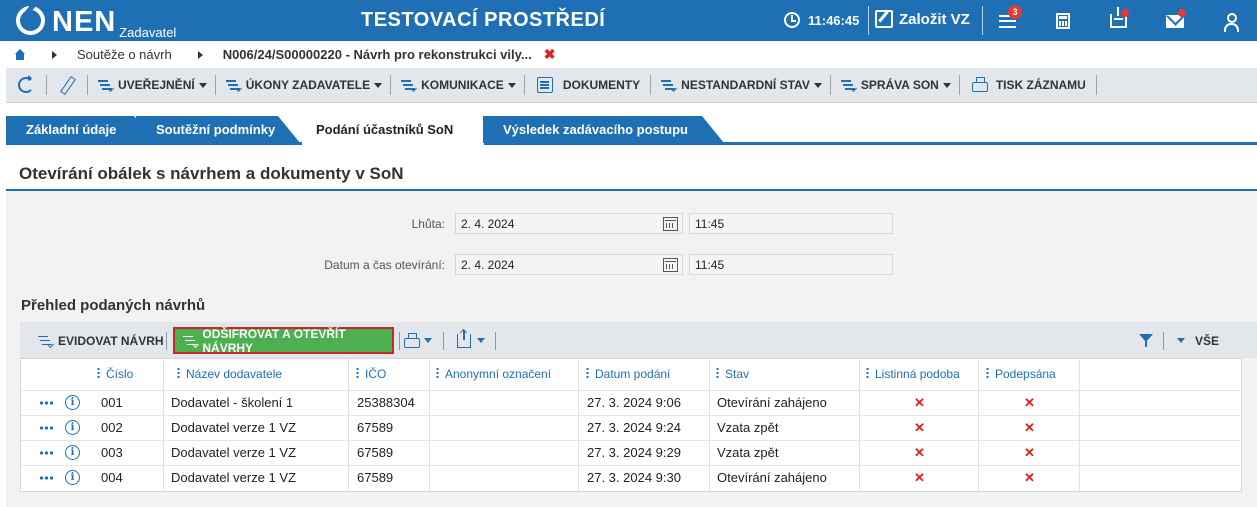  What do you see at coordinates (1021, 374) in the screenshot?
I see `column-header-signed: Podepsána` at bounding box center [1021, 374].